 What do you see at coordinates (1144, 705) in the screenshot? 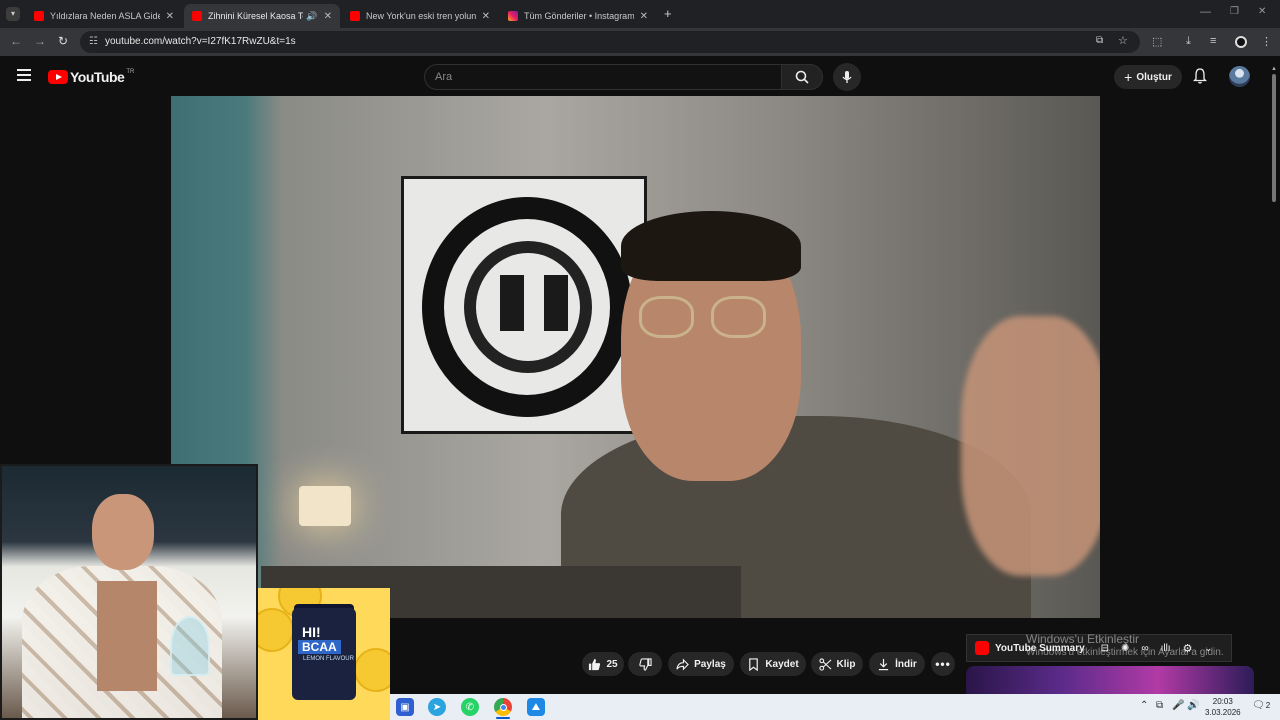
I see `tray-chevron-up-icon: ⌃` at bounding box center [1144, 705].